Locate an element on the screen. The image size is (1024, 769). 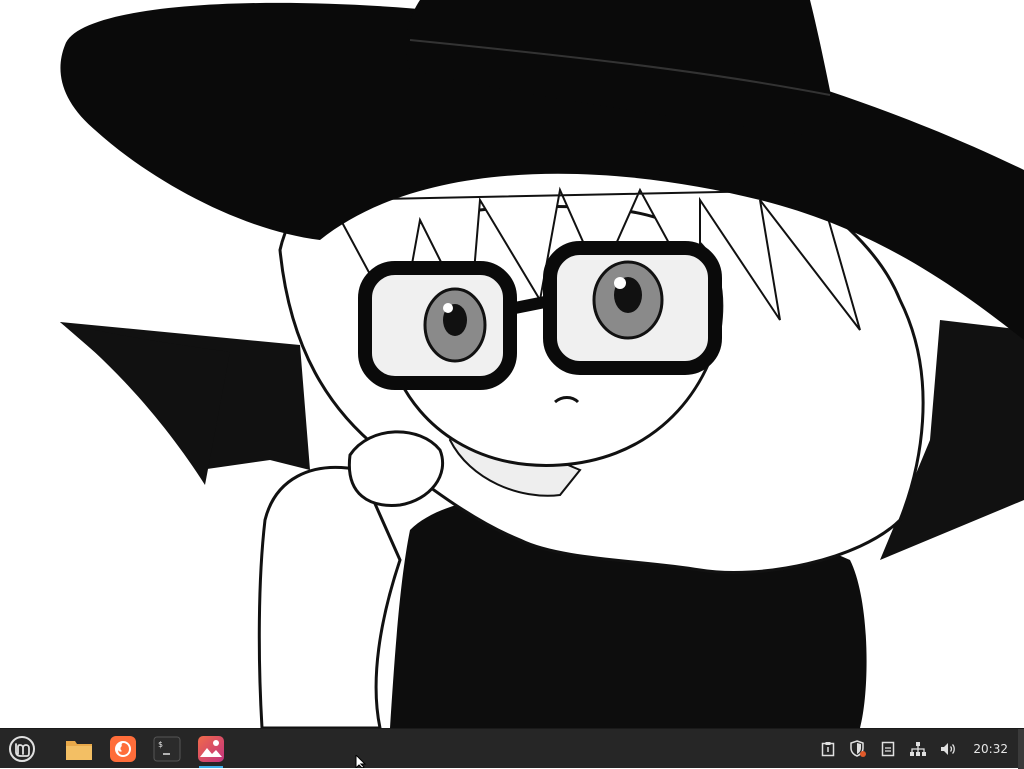
firefox-icon is located at coordinates (123, 749).